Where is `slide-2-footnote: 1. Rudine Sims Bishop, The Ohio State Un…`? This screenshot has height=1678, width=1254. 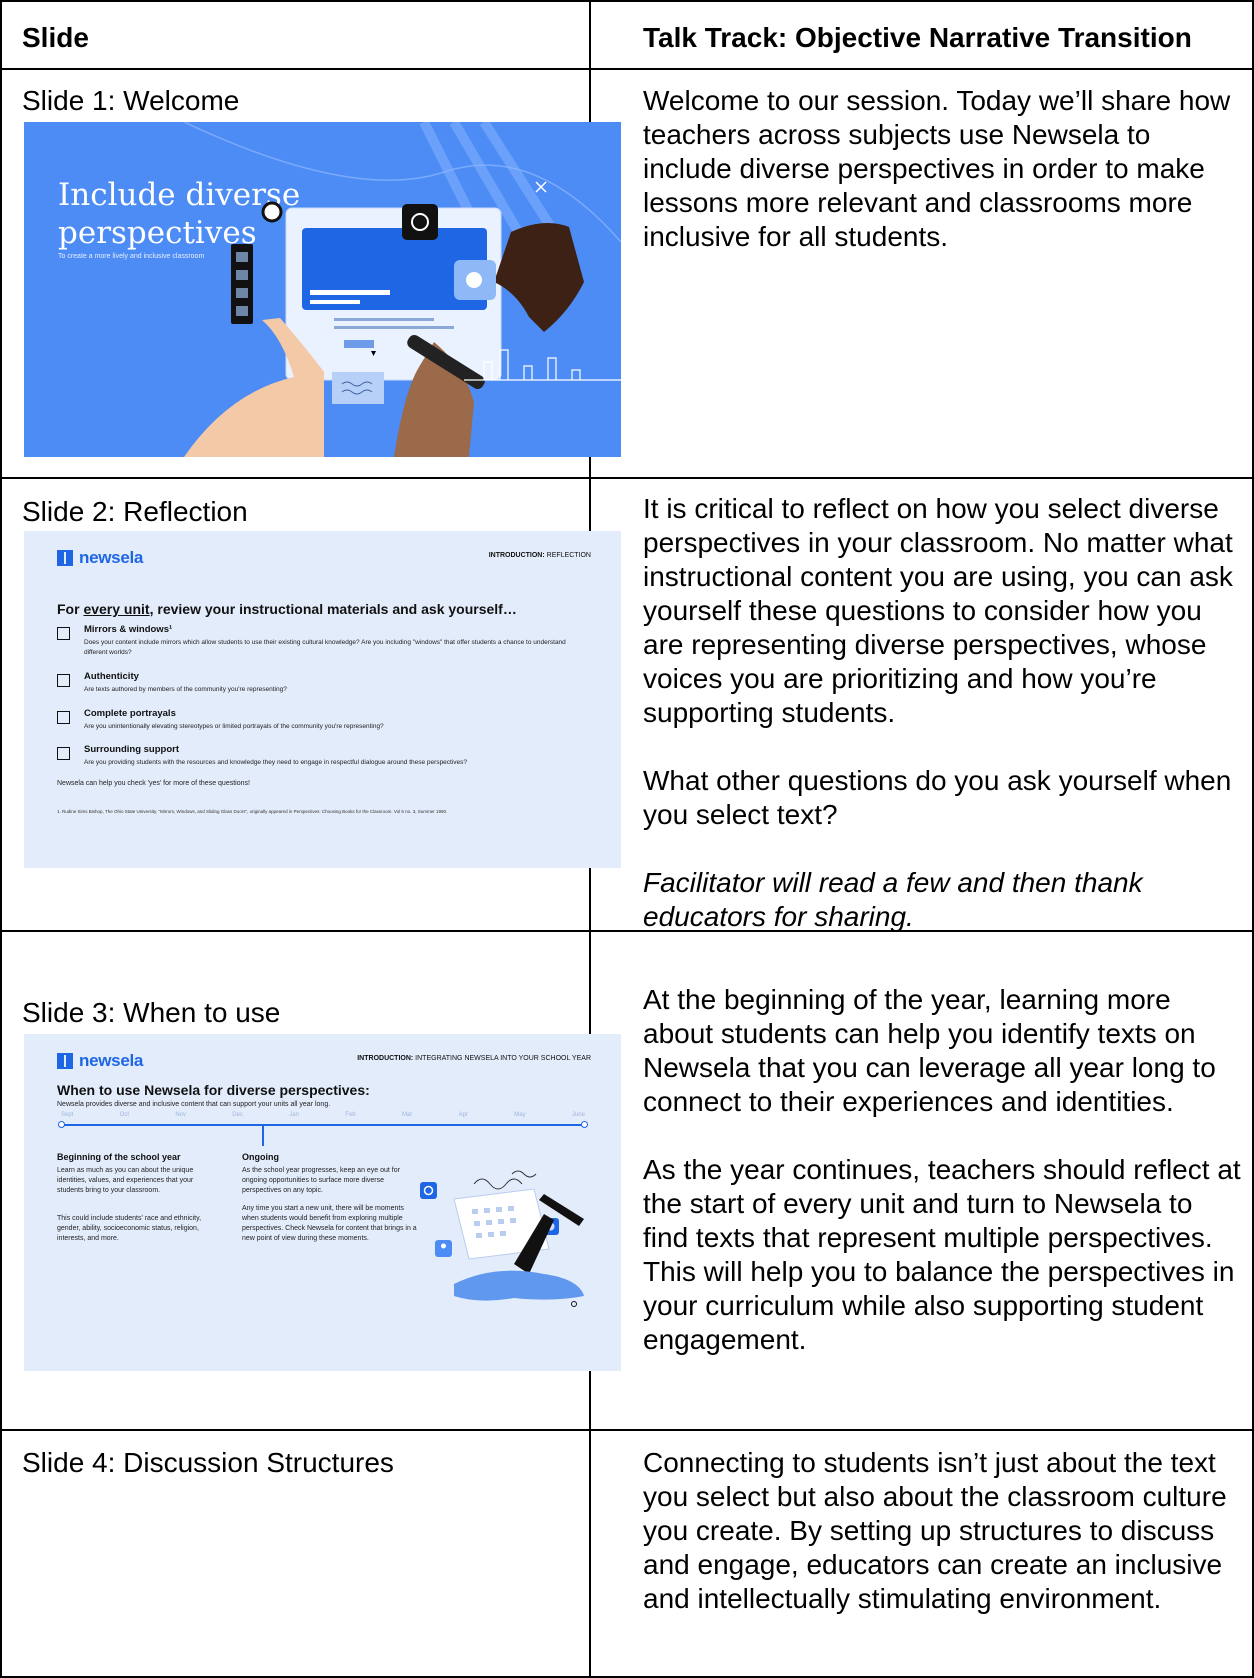
slide-2-footnote: 1. Rudine Sims Bishop, The Ohio State Un… is located at coordinates (252, 811).